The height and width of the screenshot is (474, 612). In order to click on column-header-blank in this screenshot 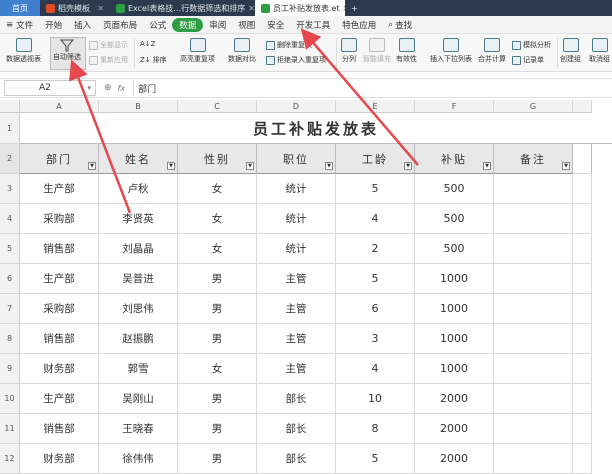, I will do `click(582, 106)`.